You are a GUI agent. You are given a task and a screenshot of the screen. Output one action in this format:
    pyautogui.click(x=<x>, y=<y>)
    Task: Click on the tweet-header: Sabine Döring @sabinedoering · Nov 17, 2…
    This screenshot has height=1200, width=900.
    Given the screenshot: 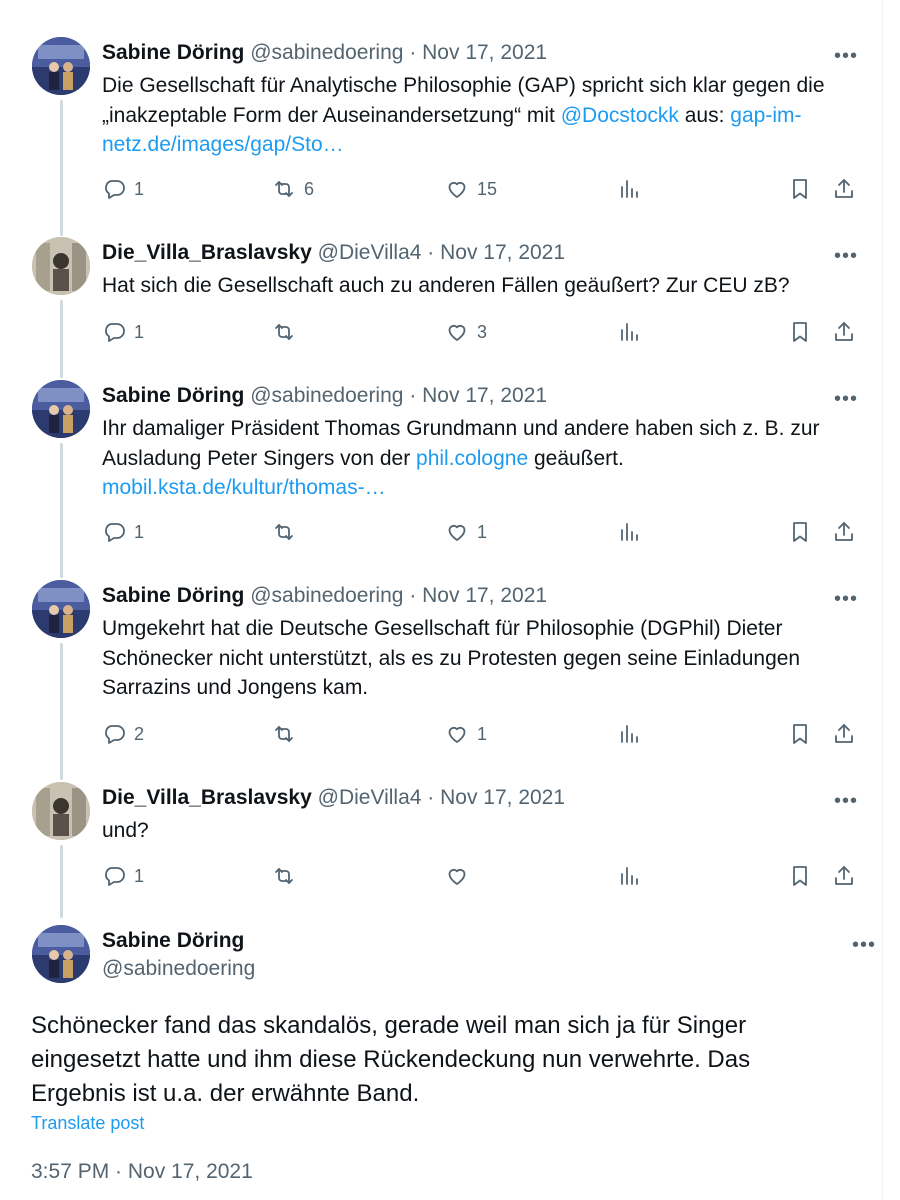 What is the action you would take?
    pyautogui.click(x=324, y=53)
    